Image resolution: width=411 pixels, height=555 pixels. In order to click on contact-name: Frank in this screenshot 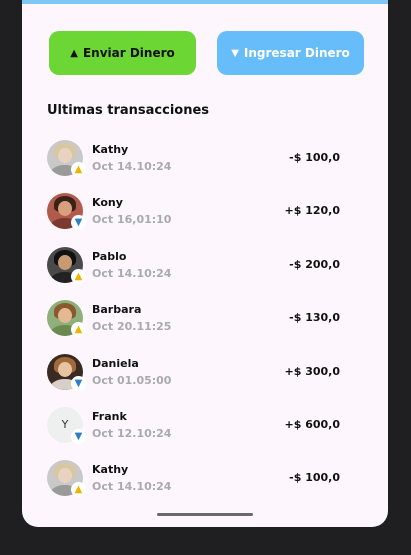, I will do `click(109, 416)`.